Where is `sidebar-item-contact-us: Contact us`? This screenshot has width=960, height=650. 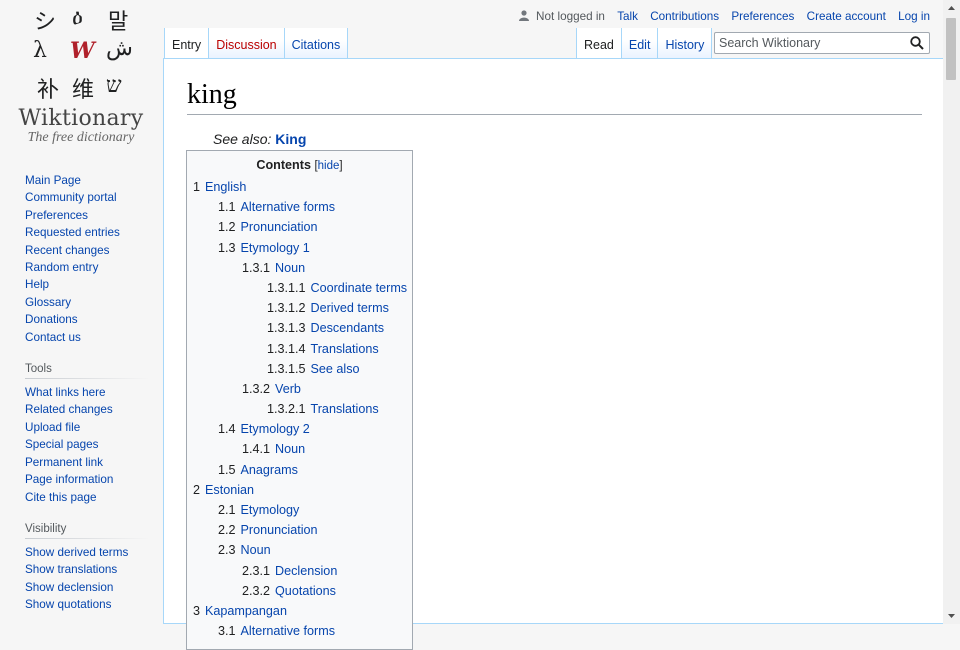
sidebar-item-contact-us: Contact us is located at coordinates (87, 337).